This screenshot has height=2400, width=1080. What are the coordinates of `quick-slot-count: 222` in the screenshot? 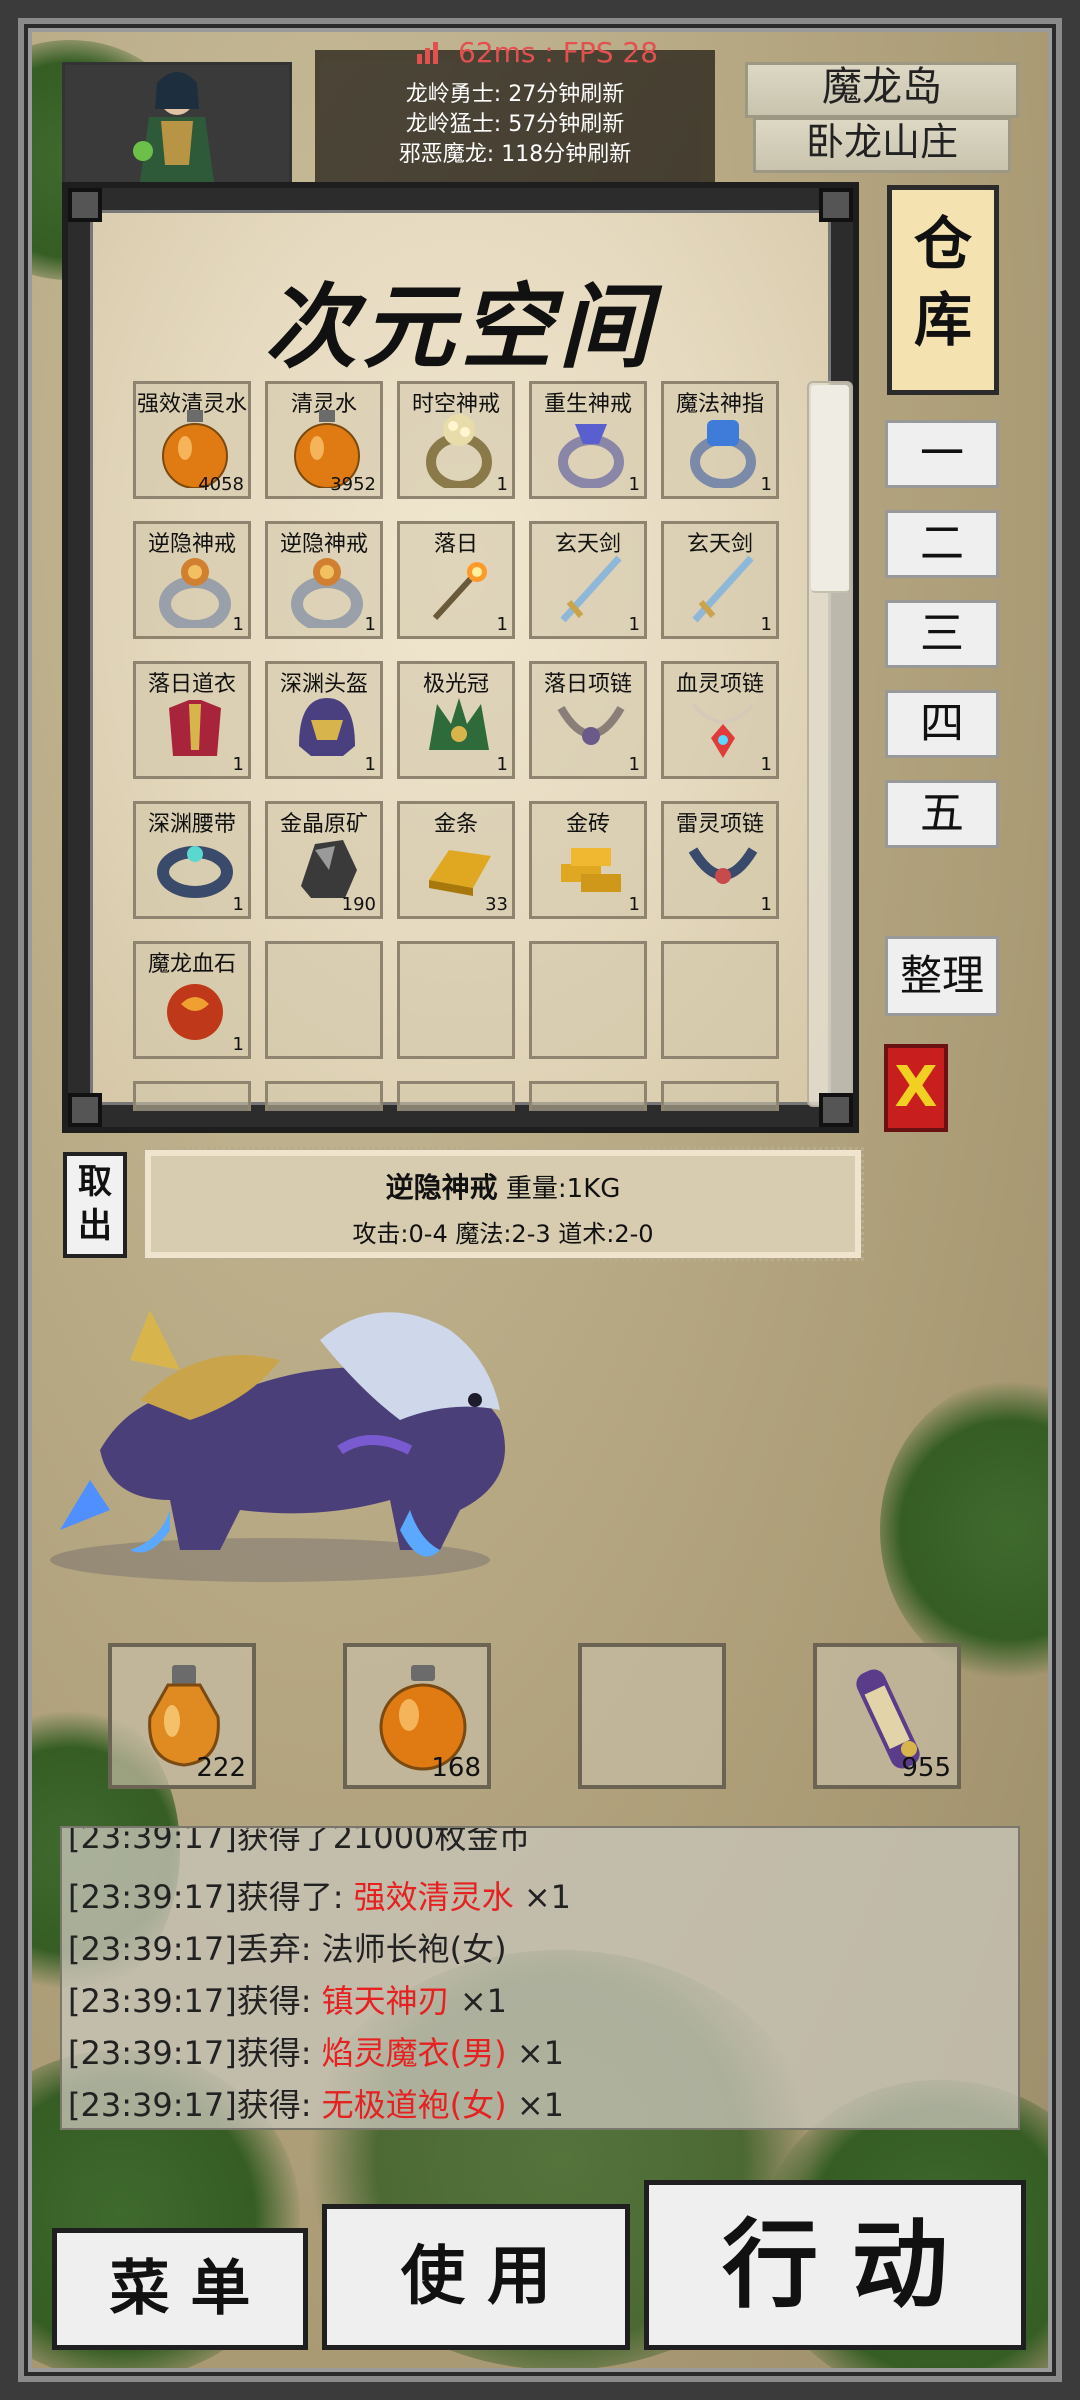 It's located at (221, 1768).